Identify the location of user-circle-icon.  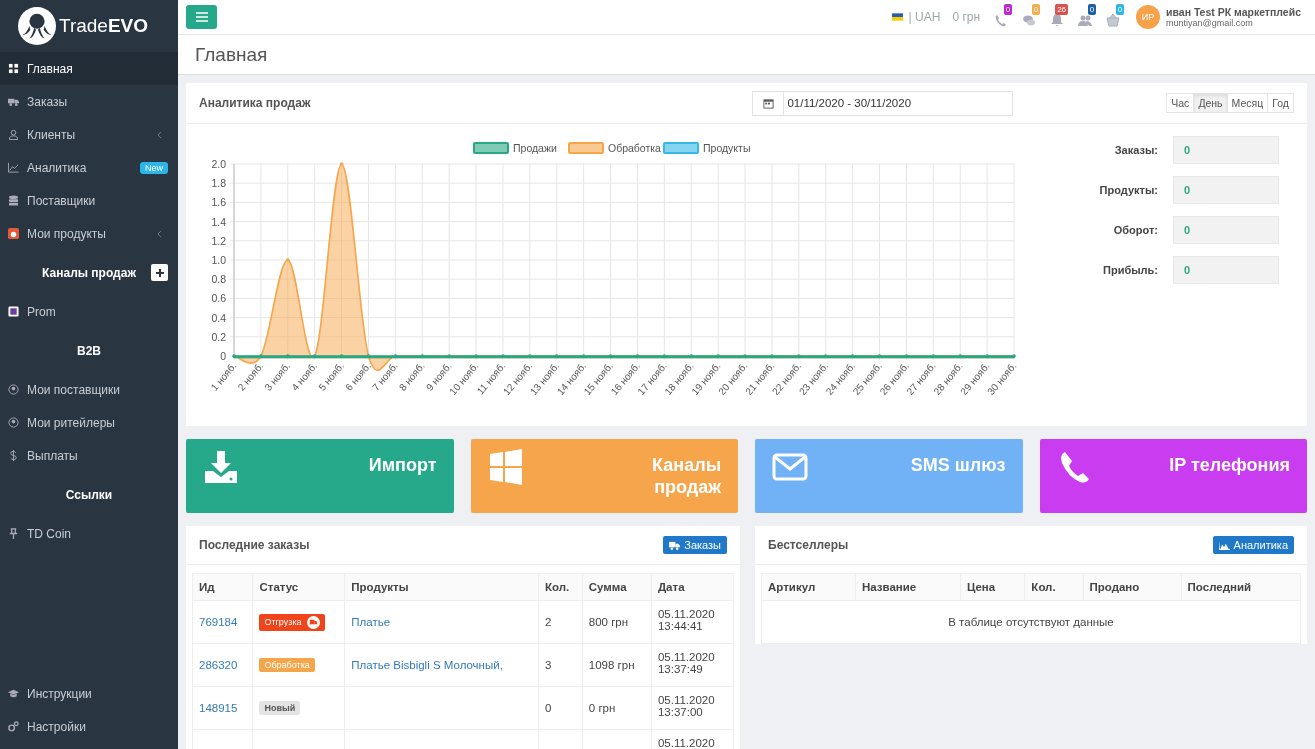
(13, 389).